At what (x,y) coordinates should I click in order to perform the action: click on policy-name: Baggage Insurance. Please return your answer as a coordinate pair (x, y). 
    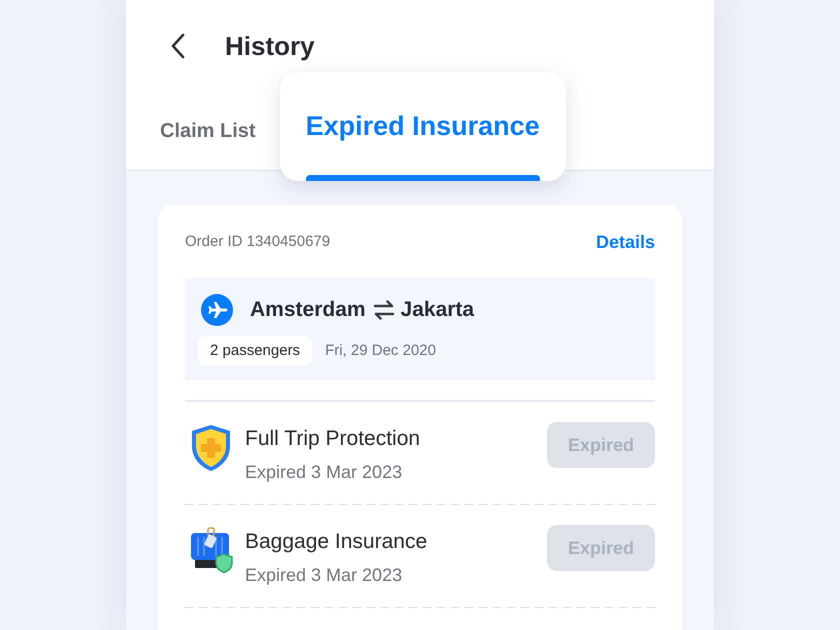
    Looking at the image, I should click on (336, 542).